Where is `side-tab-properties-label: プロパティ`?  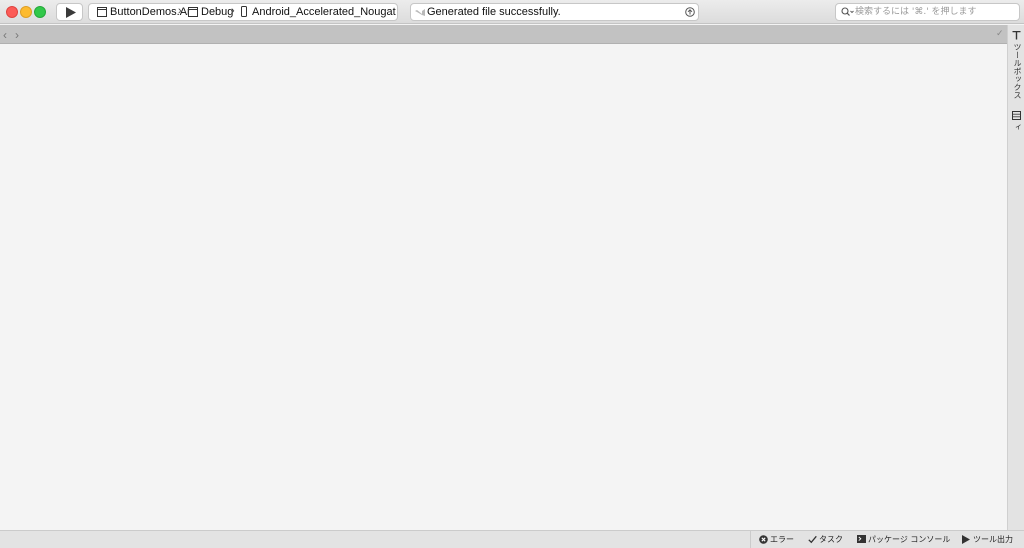
side-tab-properties-label: プロパティ is located at coordinates (1017, 127).